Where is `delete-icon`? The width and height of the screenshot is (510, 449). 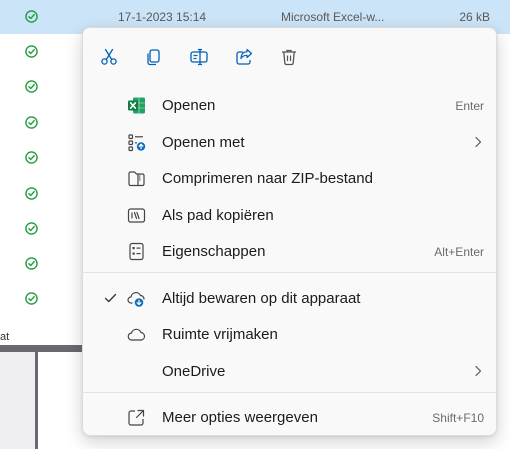 delete-icon is located at coordinates (289, 57).